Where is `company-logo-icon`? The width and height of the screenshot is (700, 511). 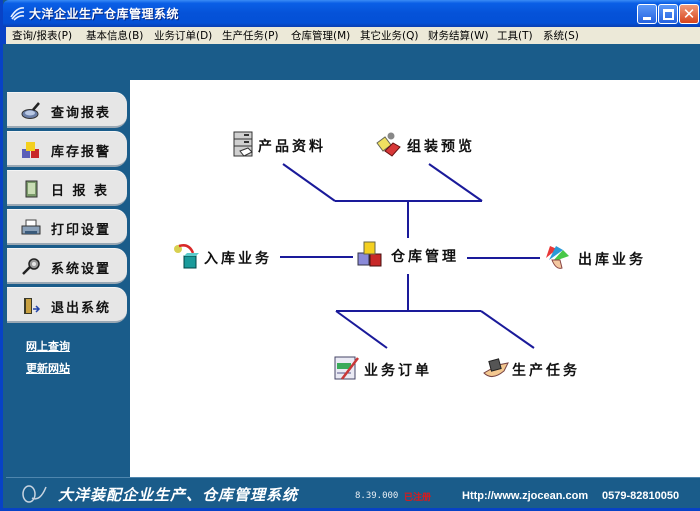 company-logo-icon is located at coordinates (34, 494).